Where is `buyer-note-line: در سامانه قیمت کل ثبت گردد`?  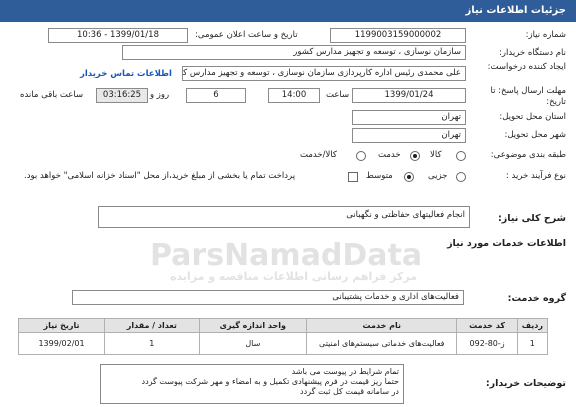
buyer-note-line: در سامانه قیمت کل ثبت گردد is located at coordinates (349, 391).